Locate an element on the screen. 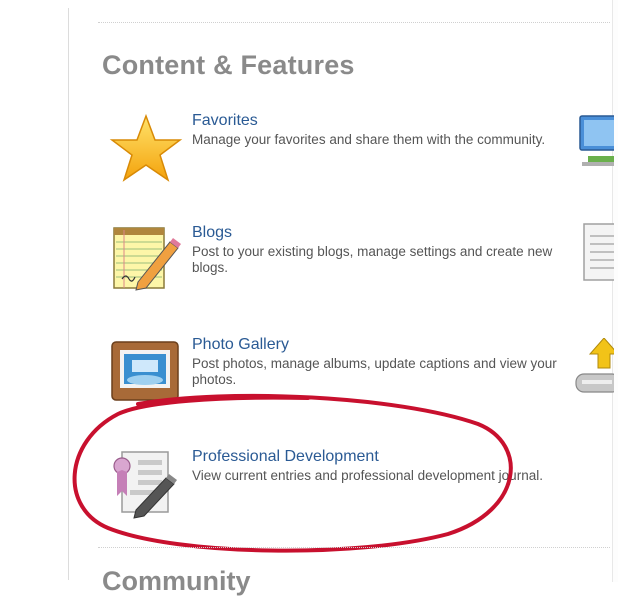 Image resolution: width=618 pixels, height=597 pixels. feature-professional-development-link: Professional Development is located at coordinates (285, 457).